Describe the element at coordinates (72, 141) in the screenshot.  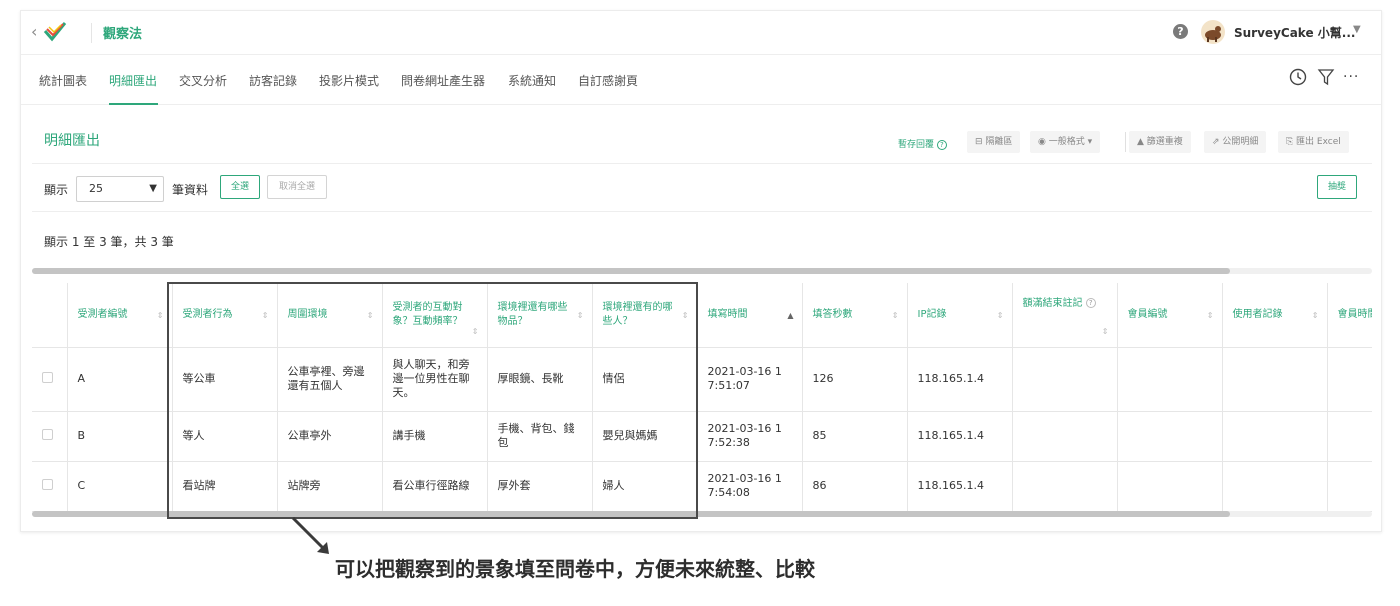
I see `section-title: 明細匯出` at that location.